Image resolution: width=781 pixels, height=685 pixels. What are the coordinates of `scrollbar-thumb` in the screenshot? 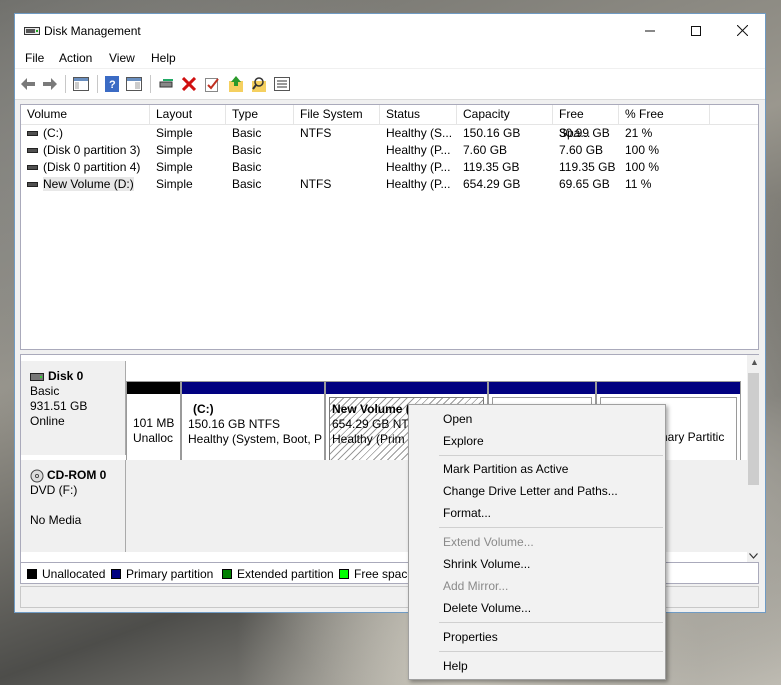 It's located at (753, 429).